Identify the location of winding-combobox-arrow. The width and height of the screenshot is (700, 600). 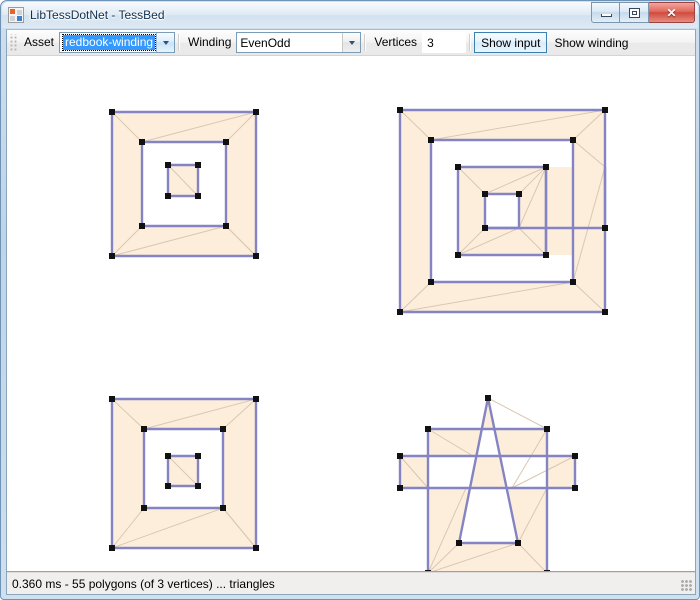
(351, 42).